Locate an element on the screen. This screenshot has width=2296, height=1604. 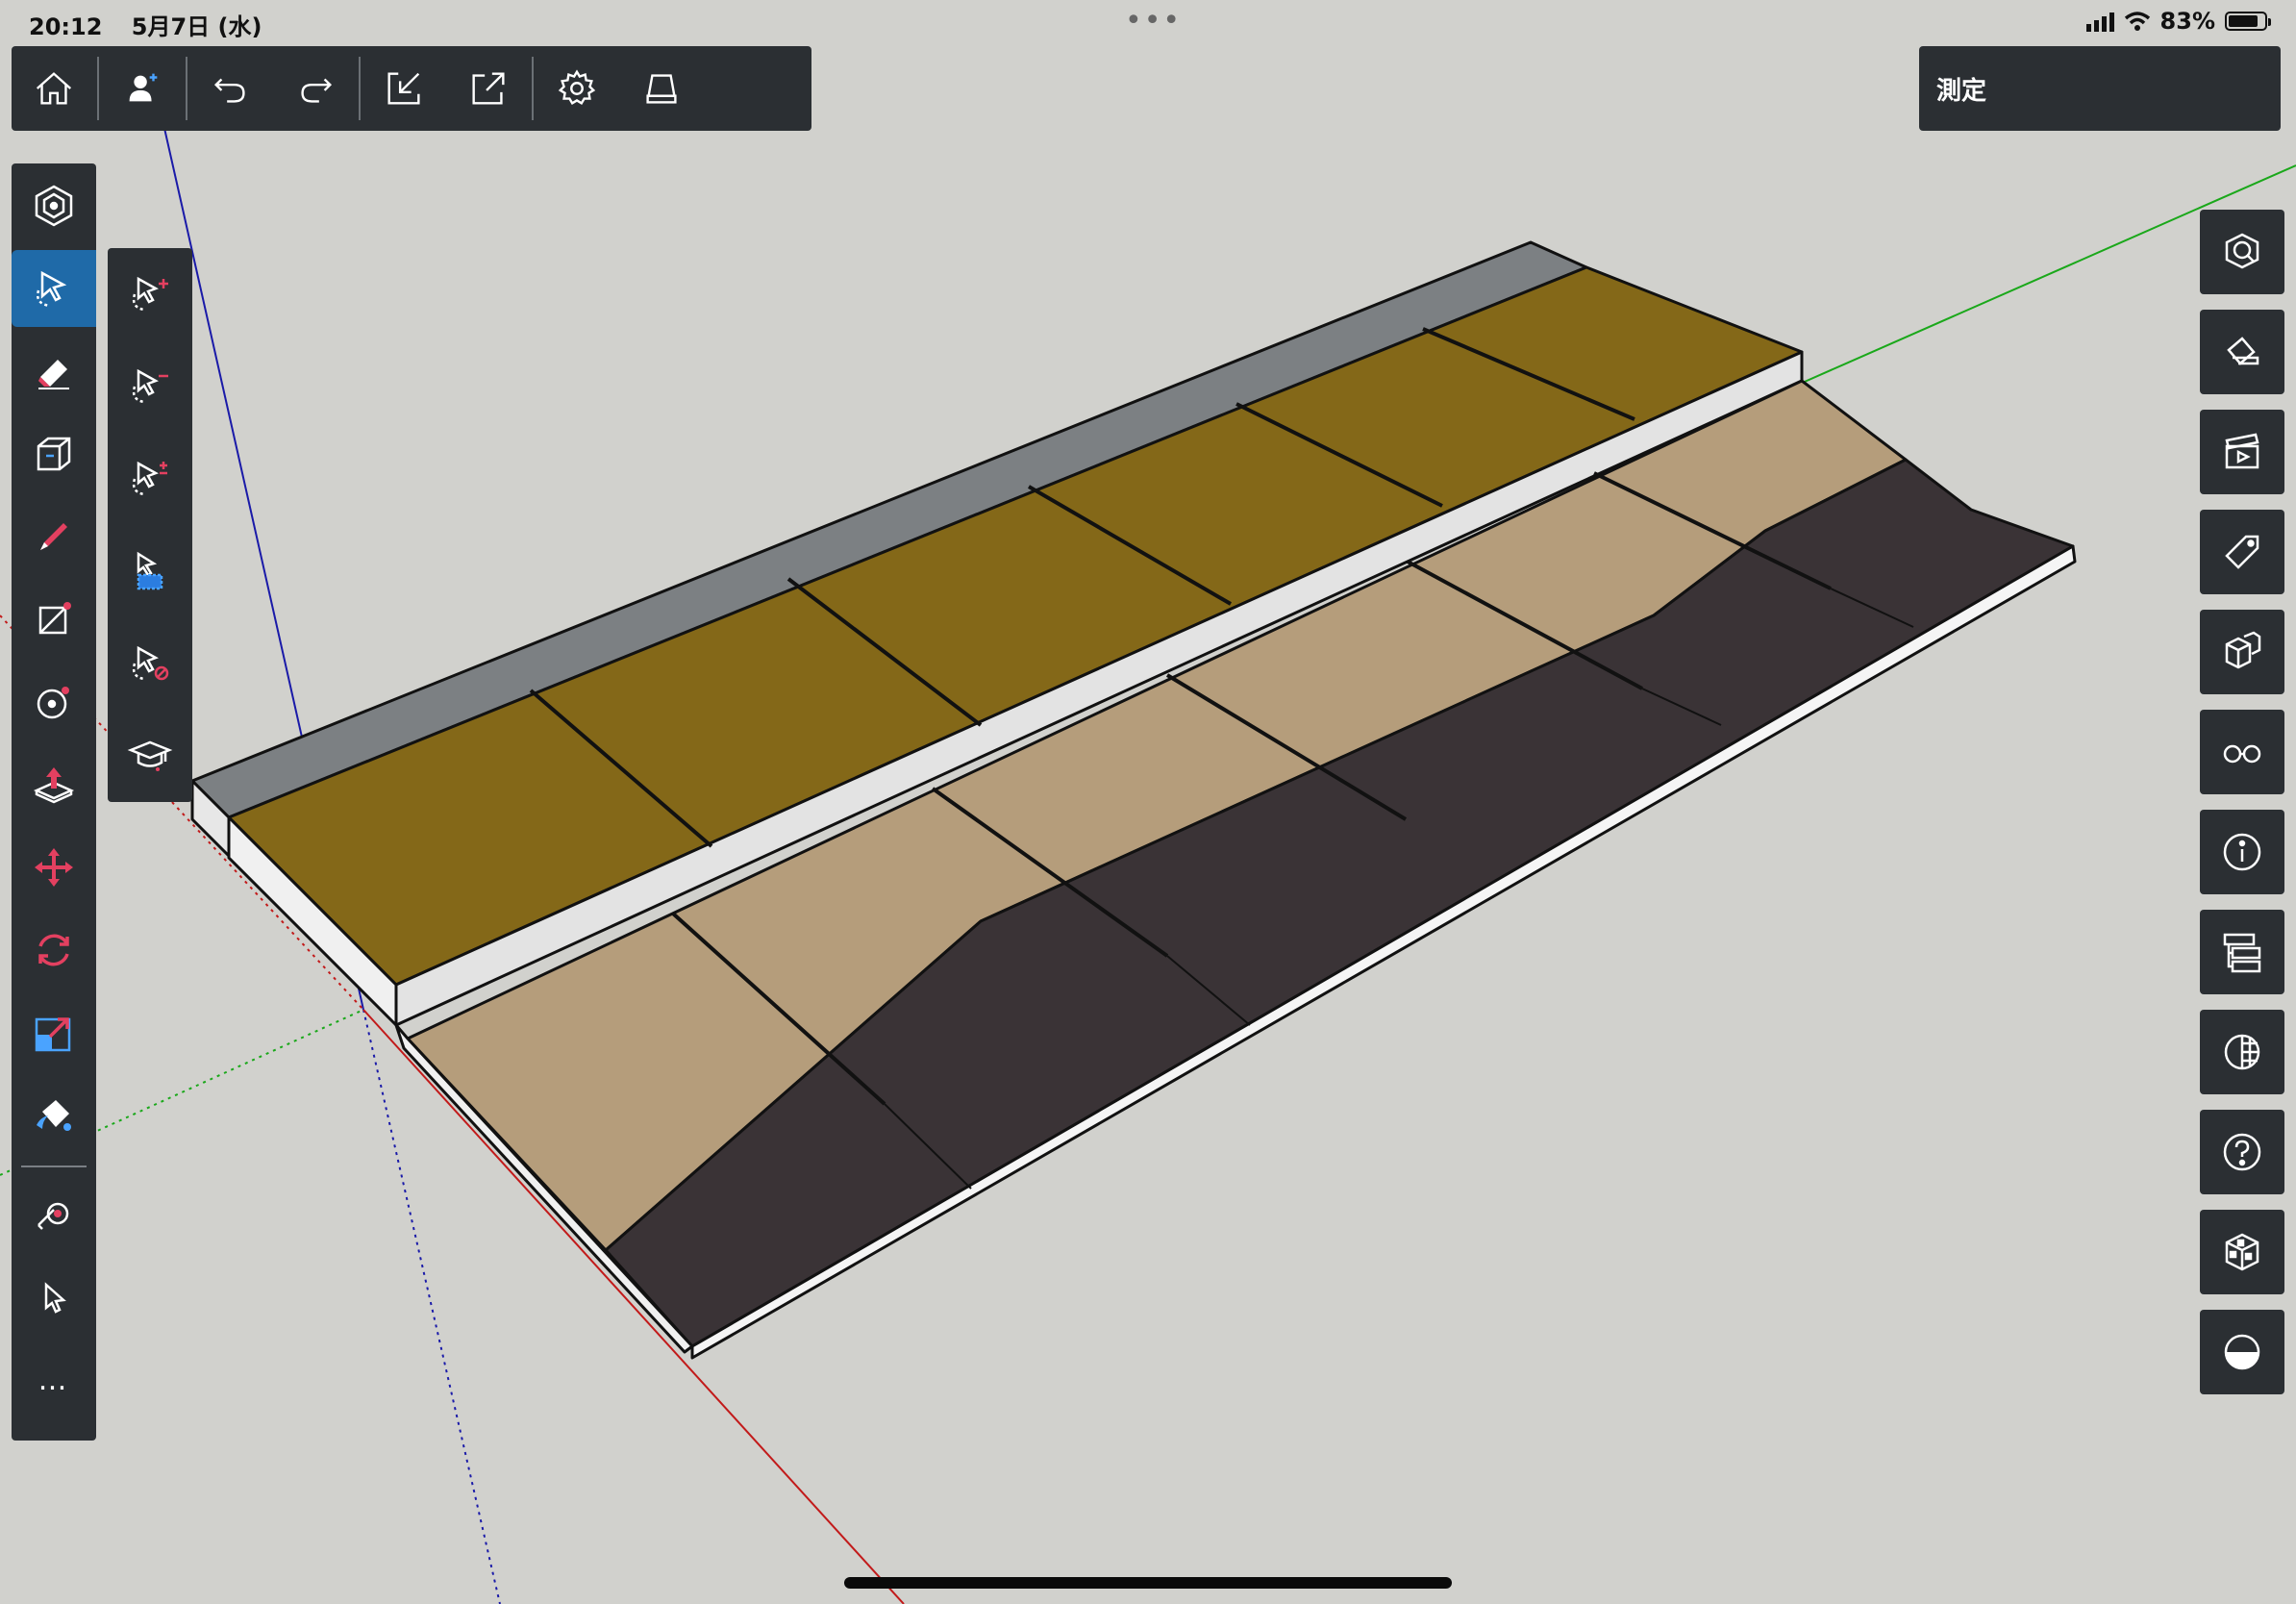
export-button is located at coordinates (488, 88).